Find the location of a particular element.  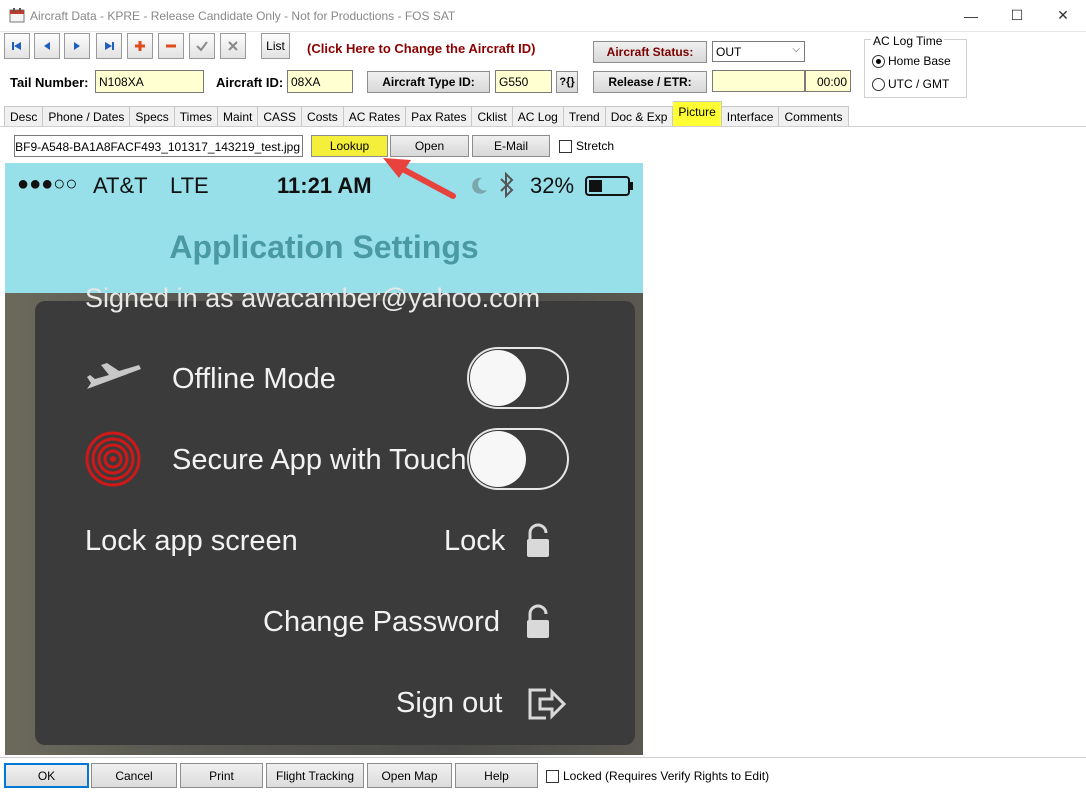

ok-button: OK is located at coordinates (46, 775).